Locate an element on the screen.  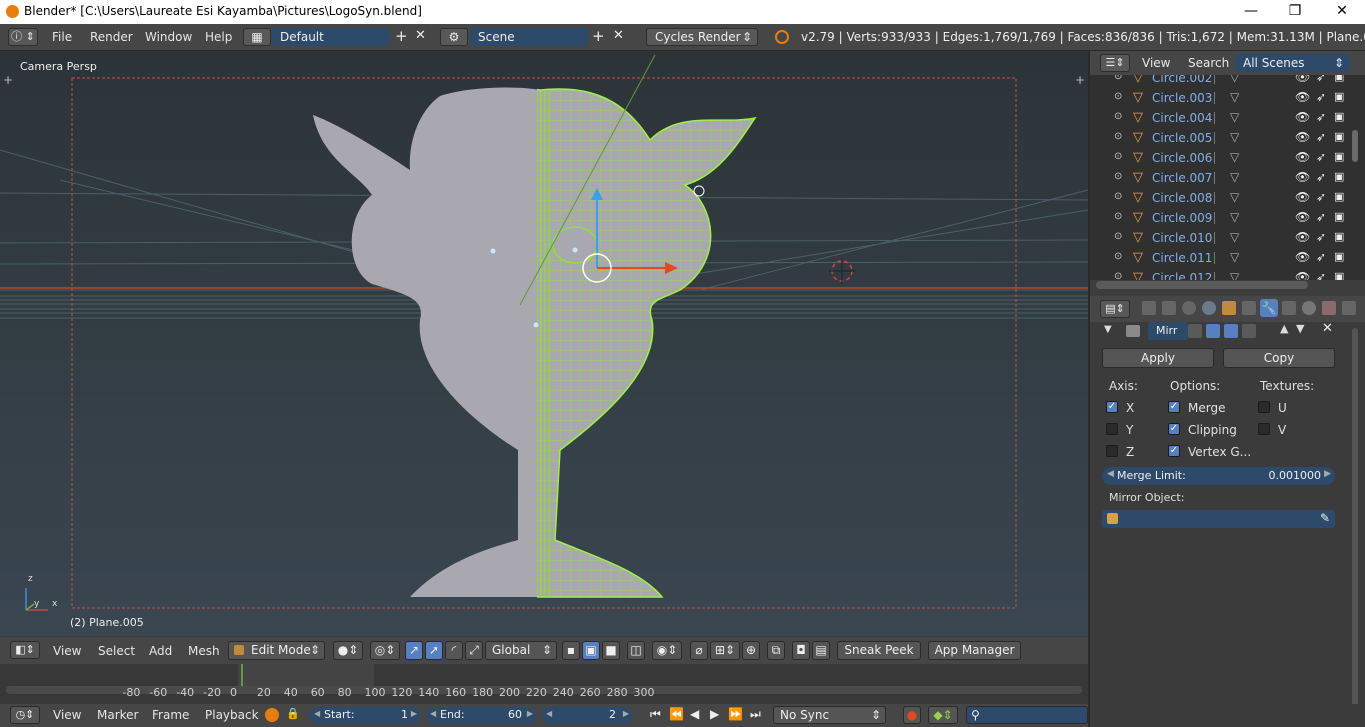
add-layout-button: + is located at coordinates (402, 36).